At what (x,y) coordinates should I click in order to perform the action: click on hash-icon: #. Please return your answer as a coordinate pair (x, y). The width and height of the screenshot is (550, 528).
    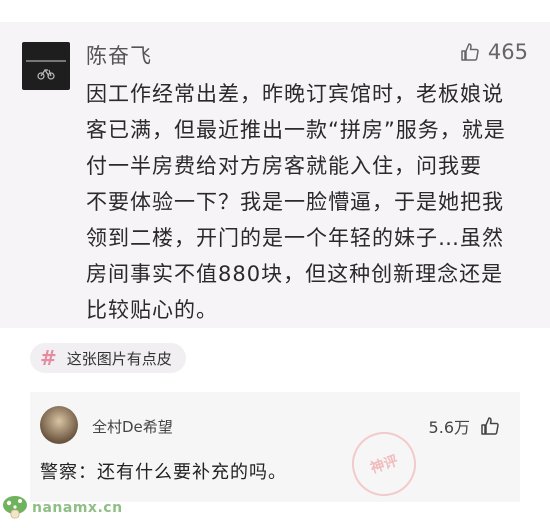
    Looking at the image, I should click on (48, 358).